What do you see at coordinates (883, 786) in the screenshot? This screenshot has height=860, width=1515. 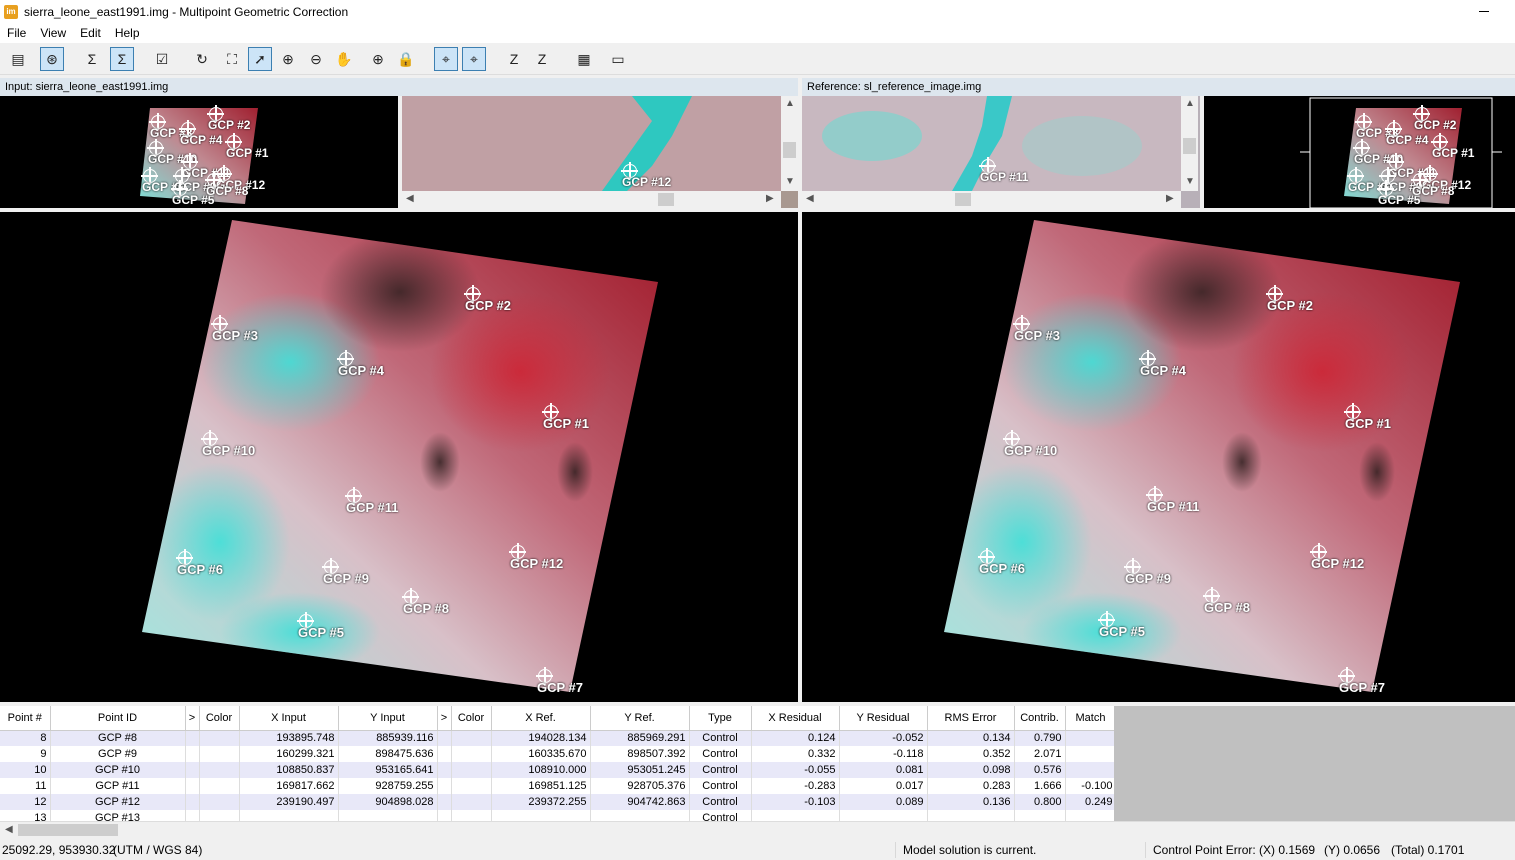 I see `table-cell: 0.017` at bounding box center [883, 786].